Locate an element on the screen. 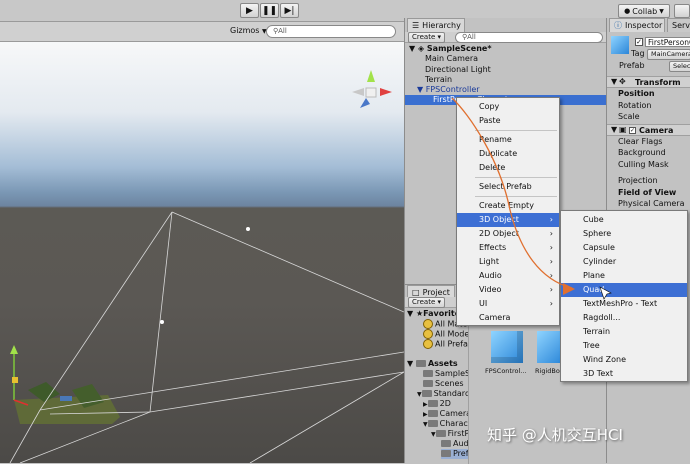 The width and height of the screenshot is (690, 464). annotation-arrowhead-icon is located at coordinates (569, 289).